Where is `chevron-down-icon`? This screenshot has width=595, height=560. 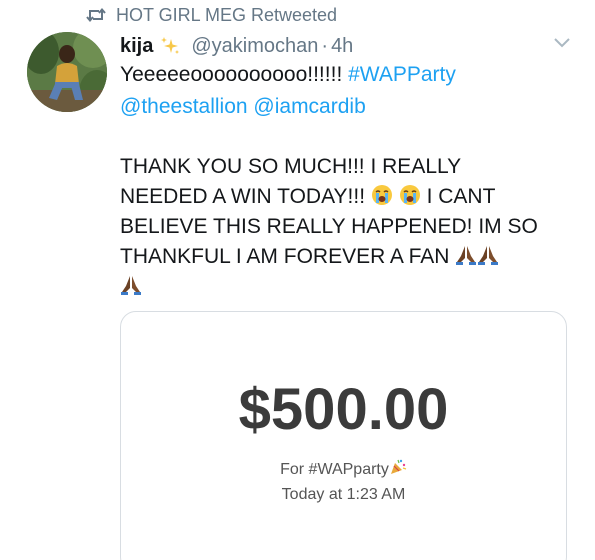
chevron-down-icon is located at coordinates (562, 43).